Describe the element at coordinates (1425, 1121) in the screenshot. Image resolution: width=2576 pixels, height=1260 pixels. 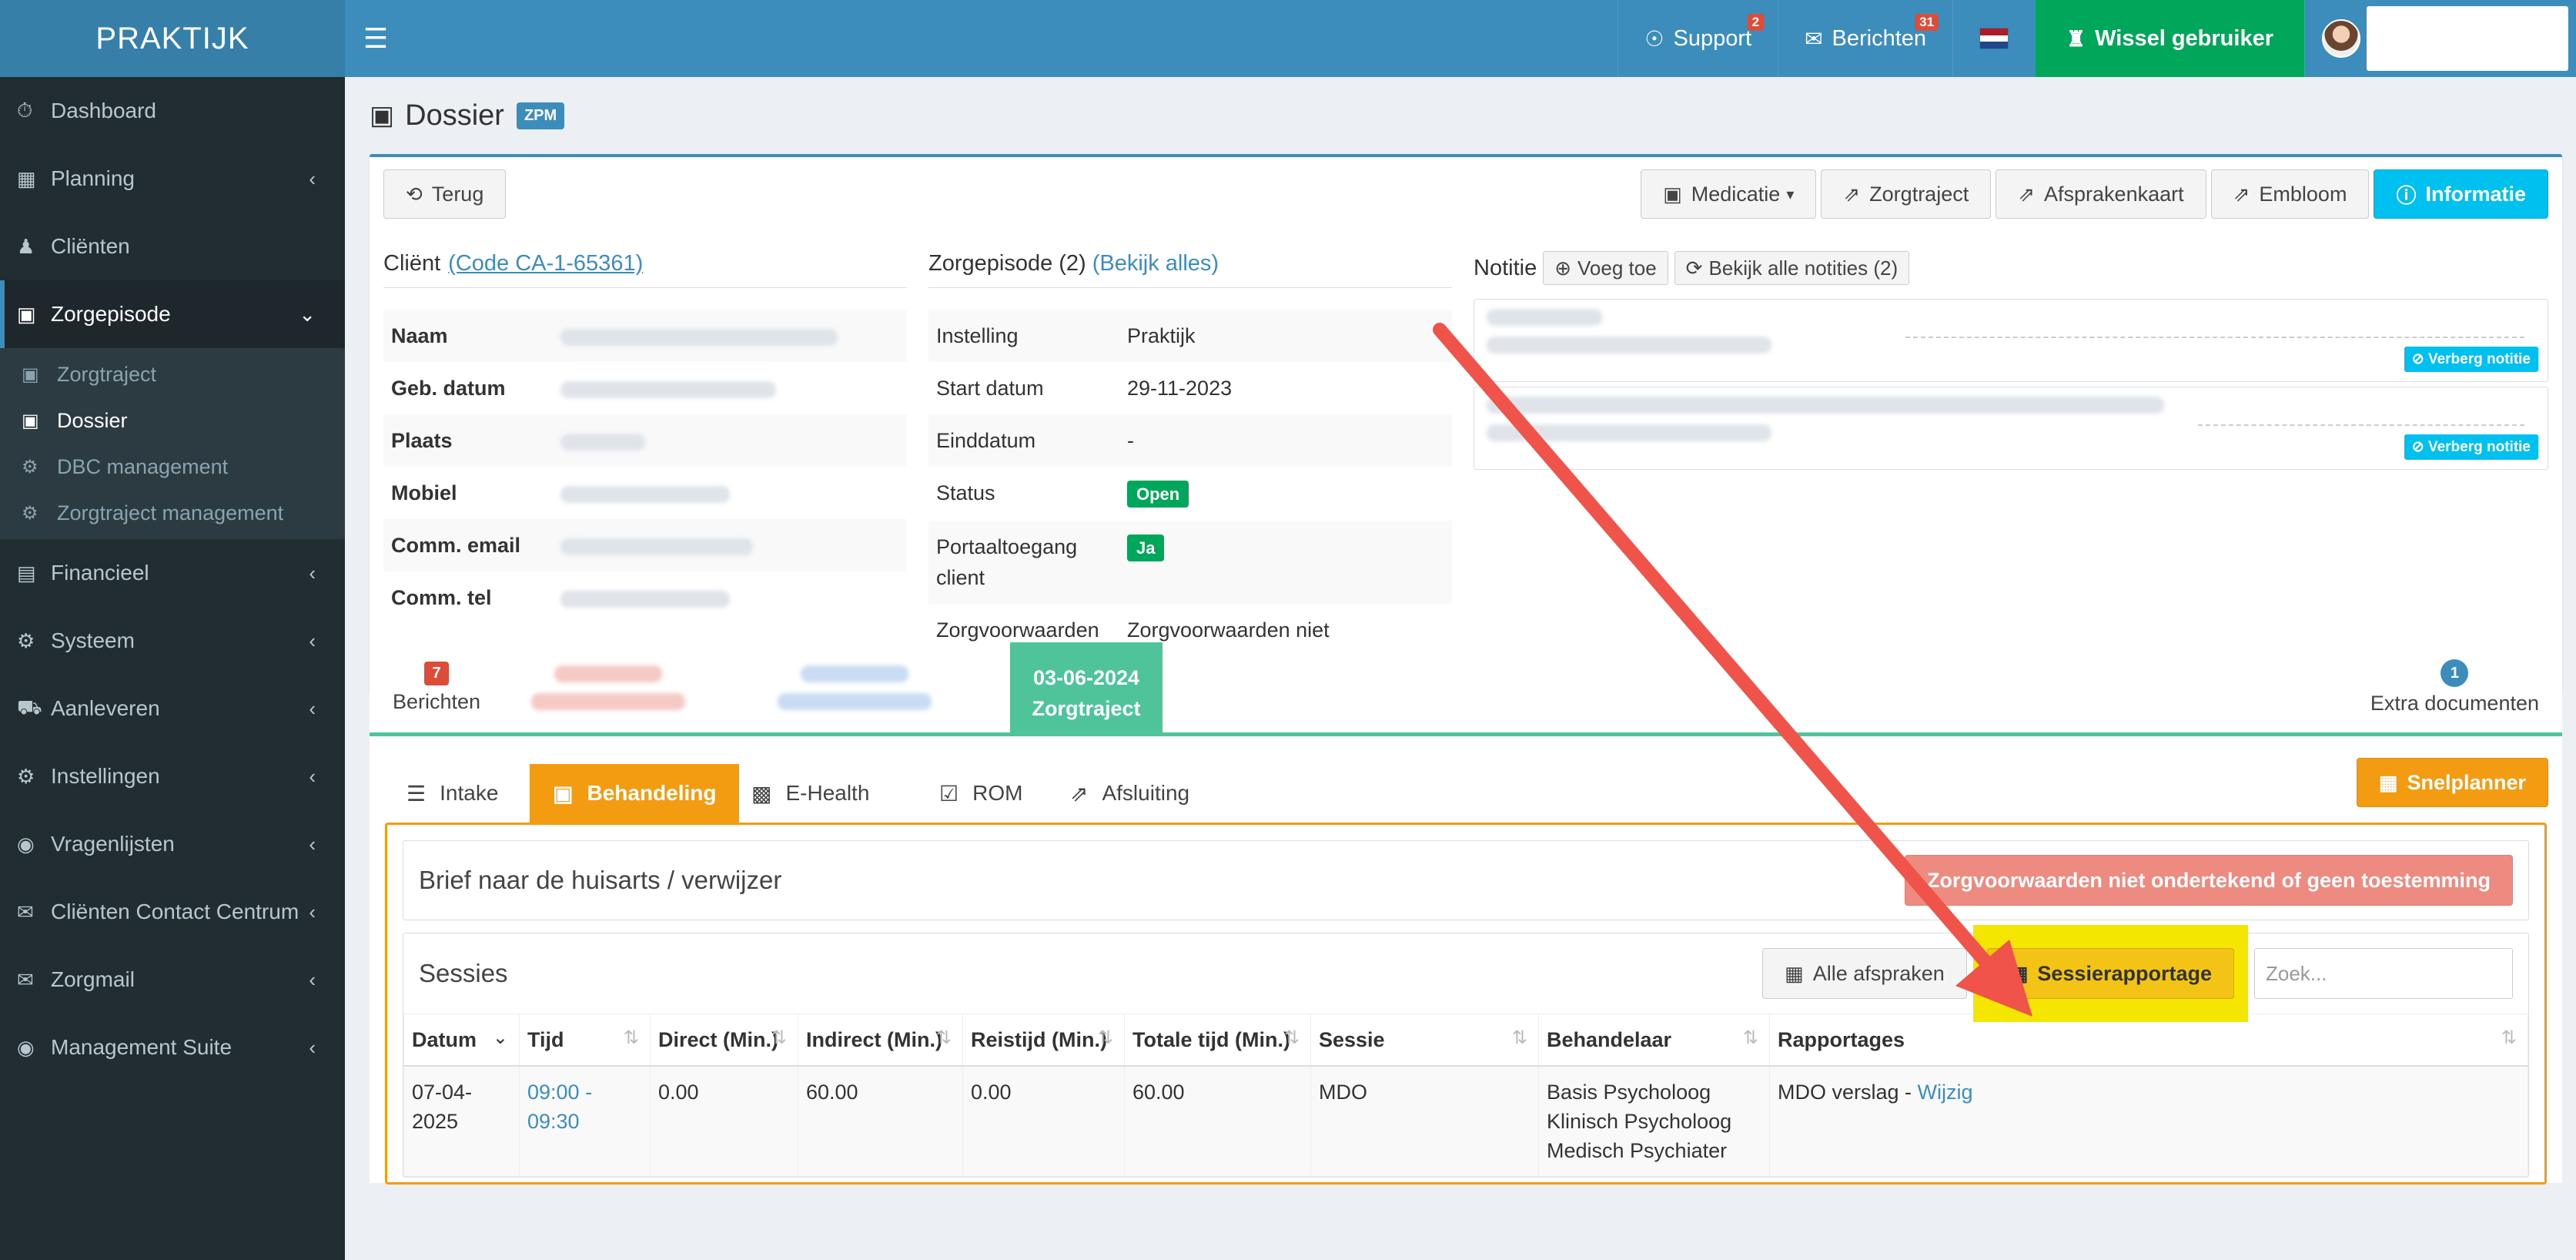
I see `cell-sessie: MDO` at that location.